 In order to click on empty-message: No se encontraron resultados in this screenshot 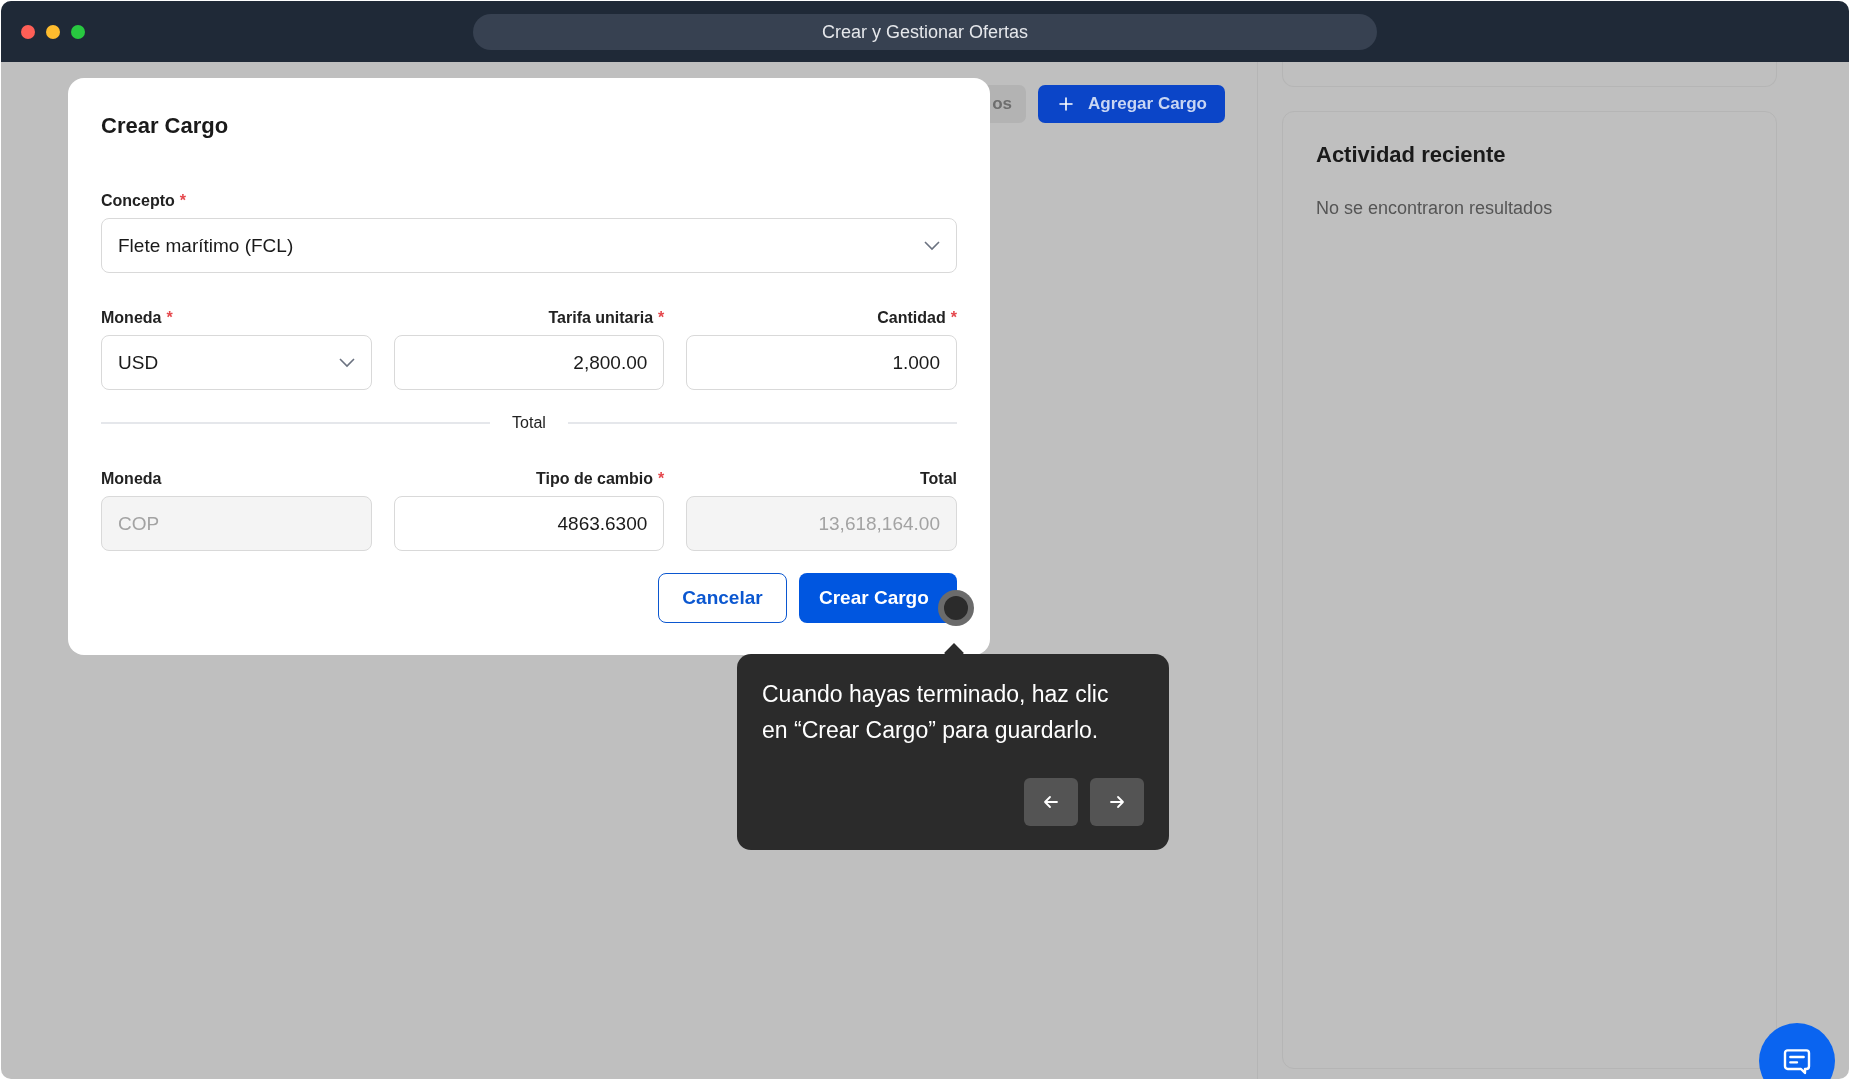, I will do `click(1435, 208)`.